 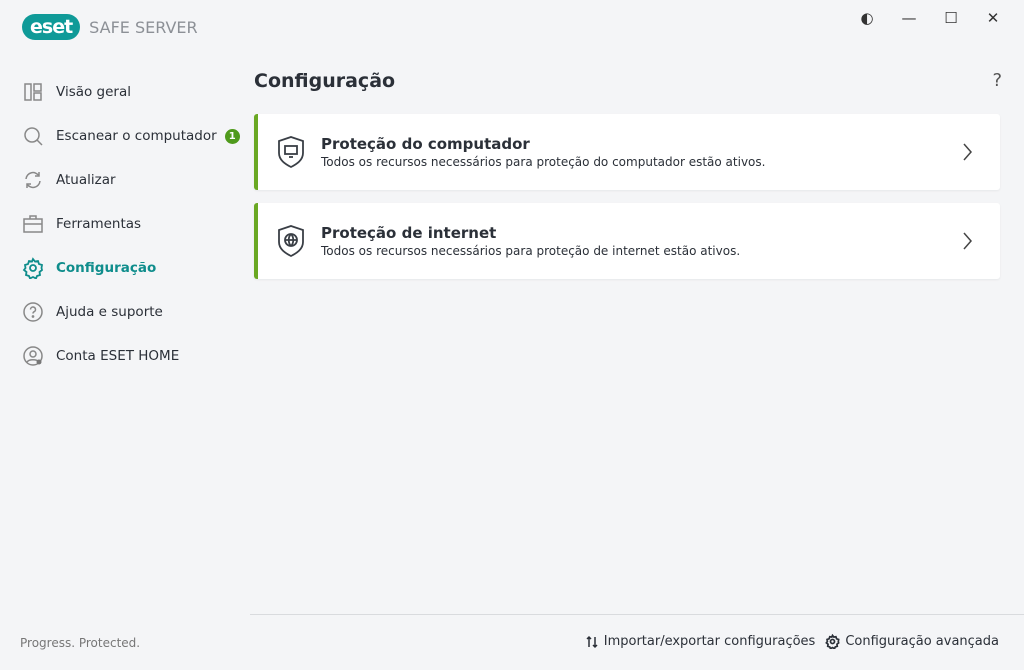 I want to click on sidebar-item-label: Atualizar, so click(x=86, y=180).